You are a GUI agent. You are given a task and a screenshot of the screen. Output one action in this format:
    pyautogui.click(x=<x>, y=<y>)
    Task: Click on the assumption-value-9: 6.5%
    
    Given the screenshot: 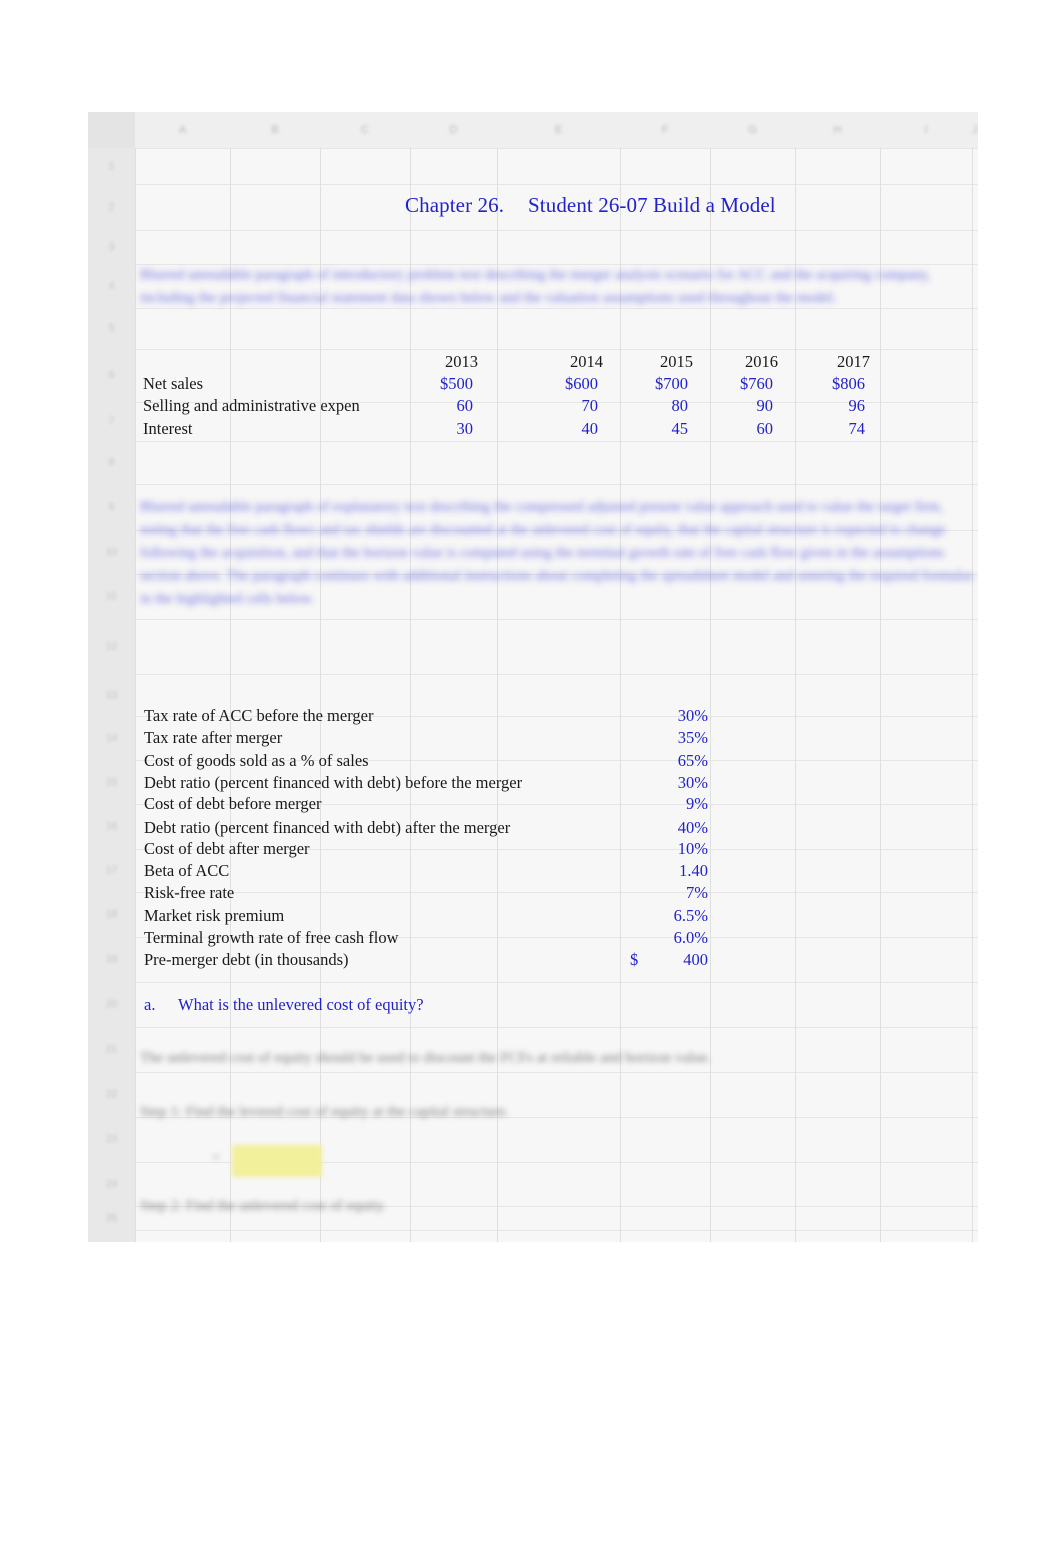 What is the action you would take?
    pyautogui.click(x=678, y=916)
    